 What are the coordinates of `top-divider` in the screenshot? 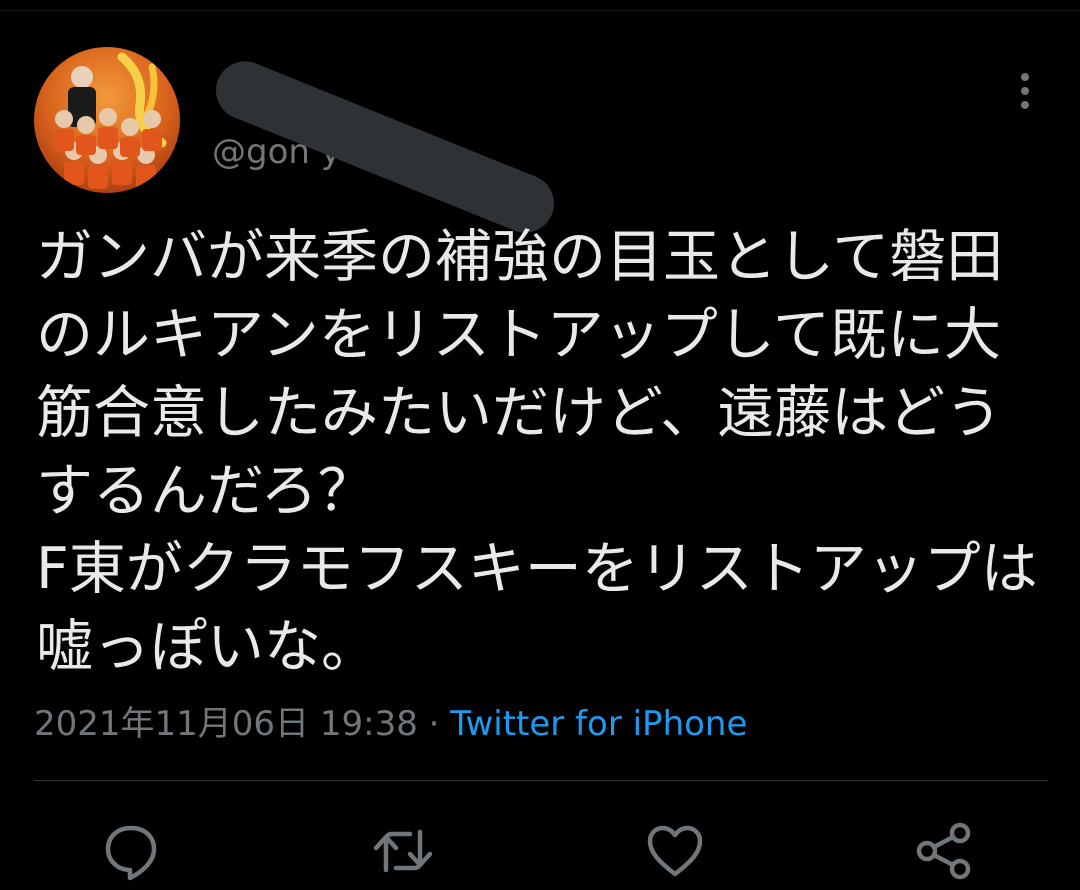 It's located at (540, 10).